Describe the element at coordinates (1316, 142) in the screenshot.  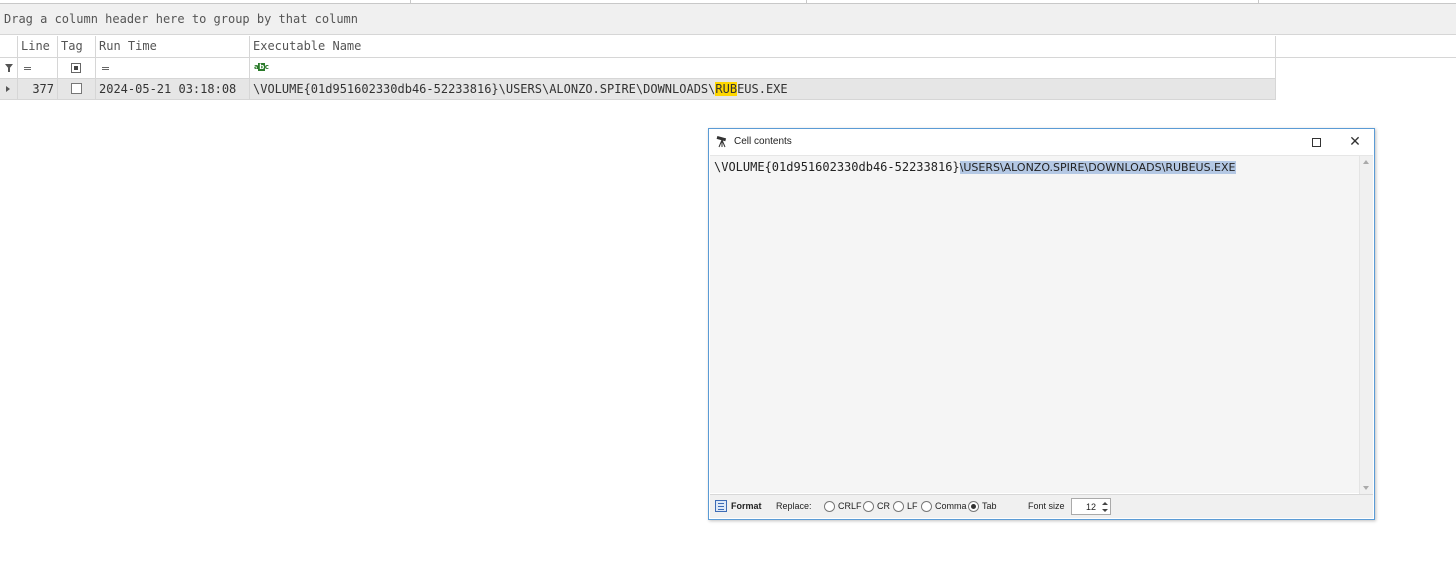
I see `maximize-button` at that location.